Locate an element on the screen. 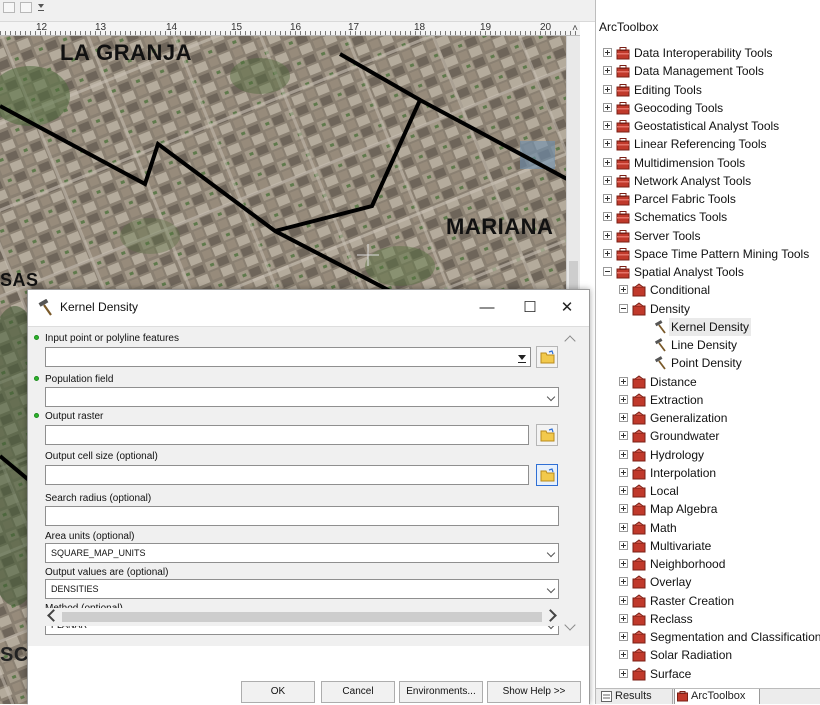 The image size is (820, 705). tree-item: Schematics Tools is located at coordinates (708, 217).